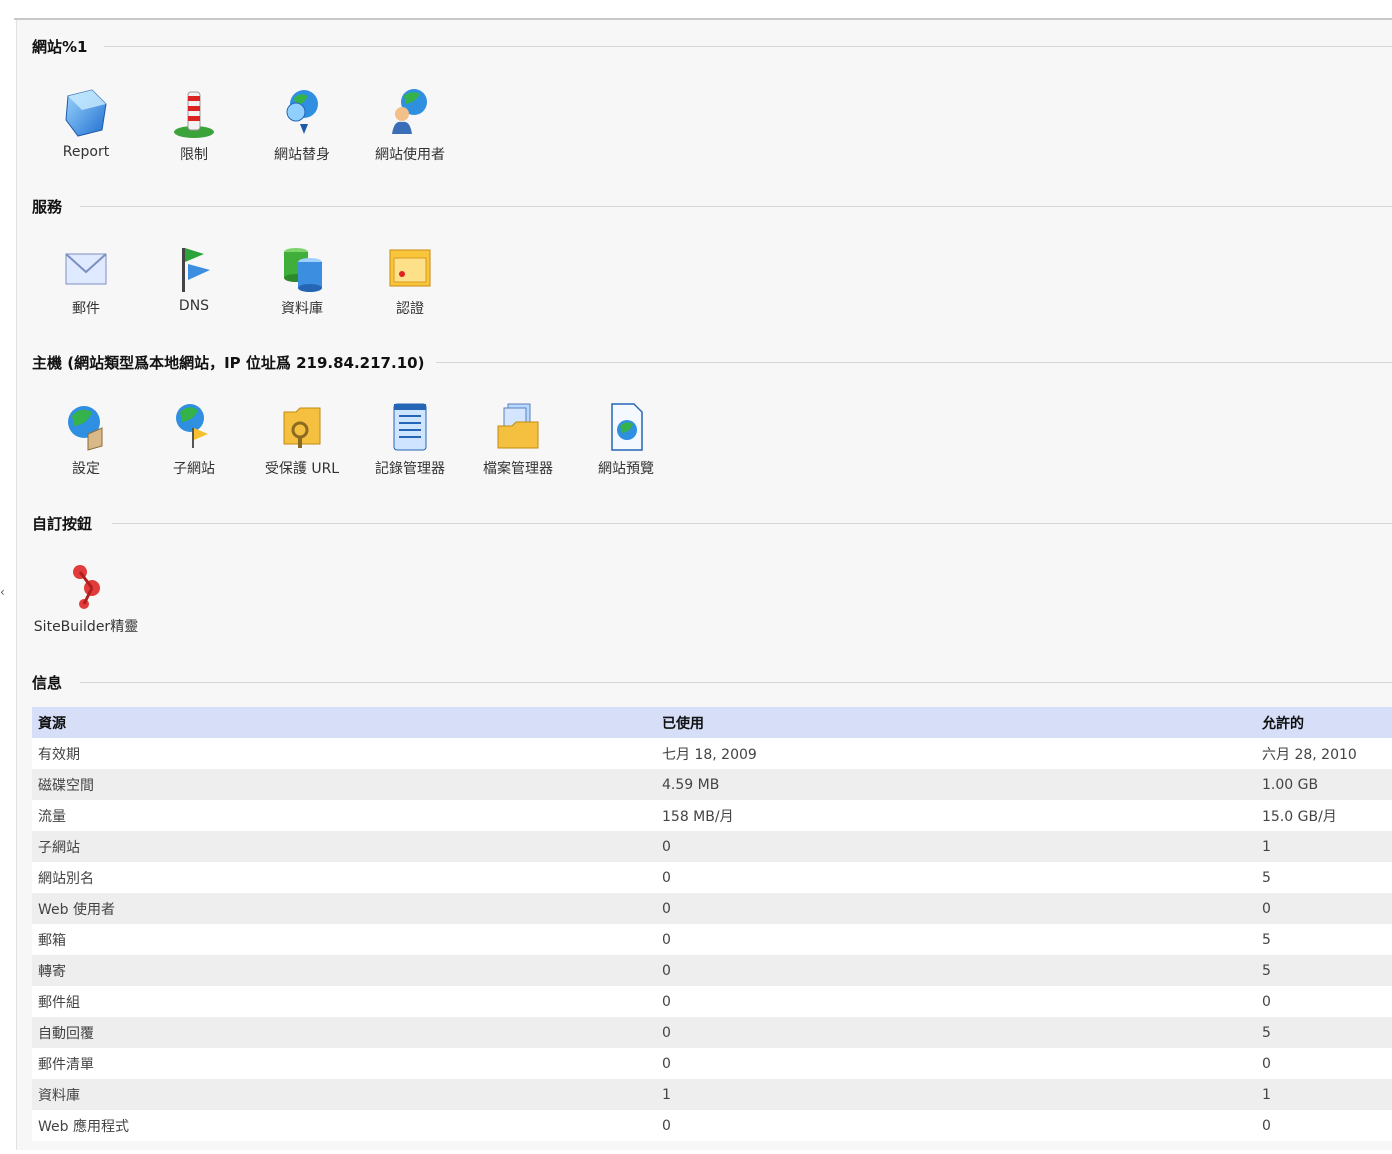 The image size is (1392, 1154). I want to click on site-preview-icon, so click(627, 427).